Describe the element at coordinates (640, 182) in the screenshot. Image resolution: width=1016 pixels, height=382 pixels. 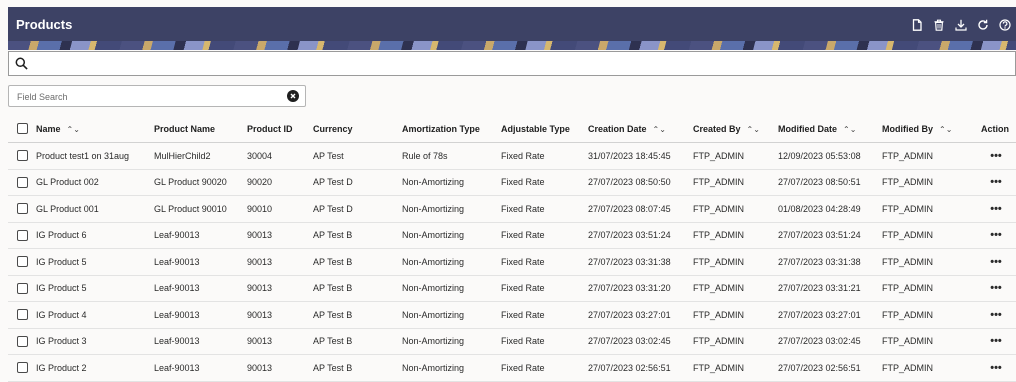
I see `cell-creation-date: 27/07/2023 08:50:50` at that location.